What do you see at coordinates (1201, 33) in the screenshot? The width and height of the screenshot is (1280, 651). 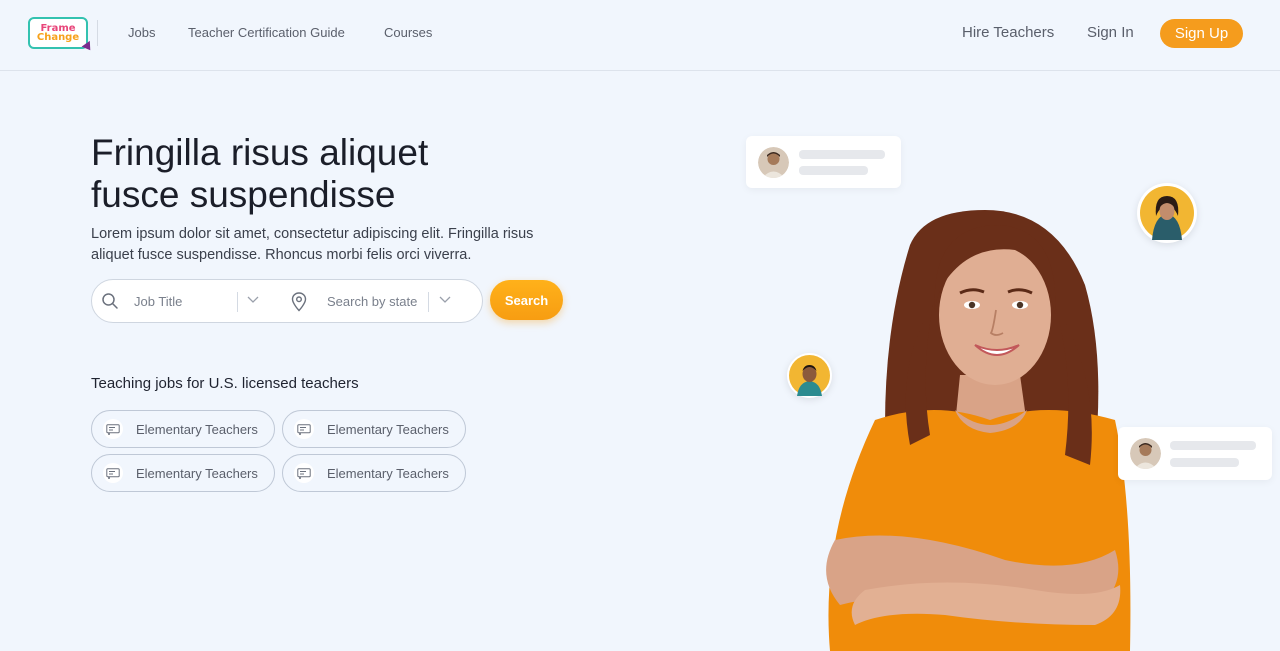 I see `sign-up-button: Sign Up` at bounding box center [1201, 33].